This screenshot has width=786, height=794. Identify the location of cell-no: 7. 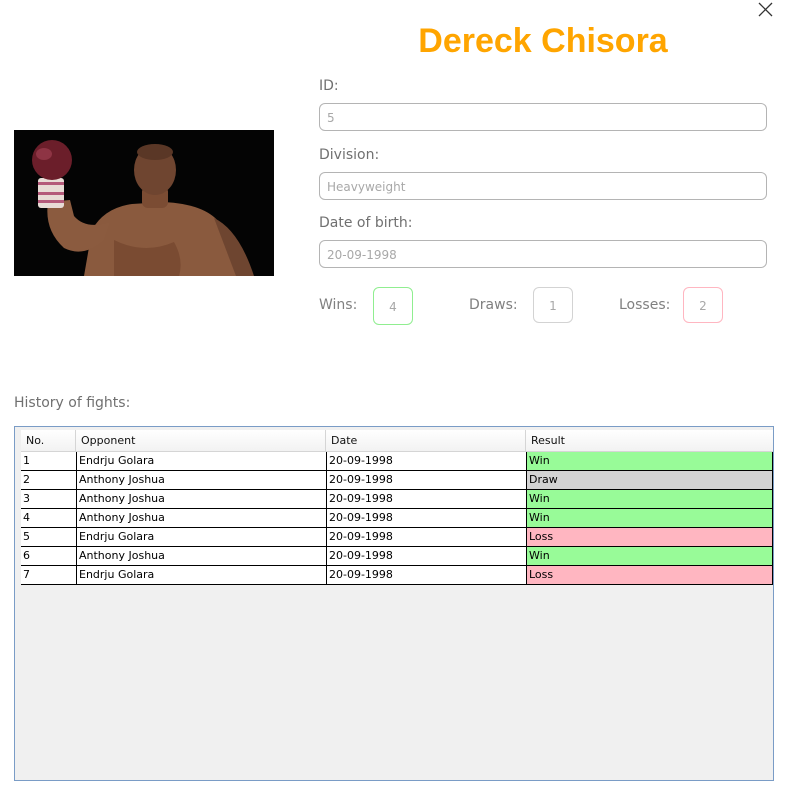
(26, 574).